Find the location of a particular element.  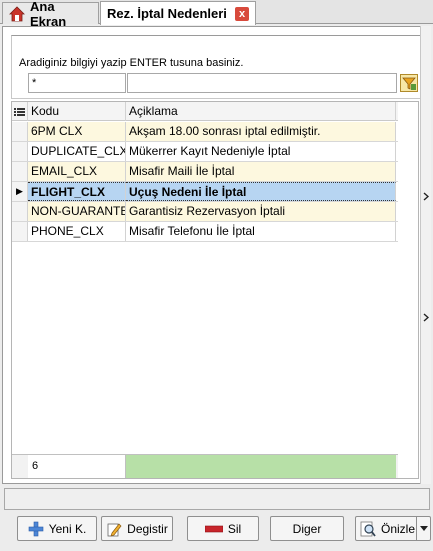

table-row: PHONE_CLX Misafir Telefonu İle İptal is located at coordinates (205, 232).